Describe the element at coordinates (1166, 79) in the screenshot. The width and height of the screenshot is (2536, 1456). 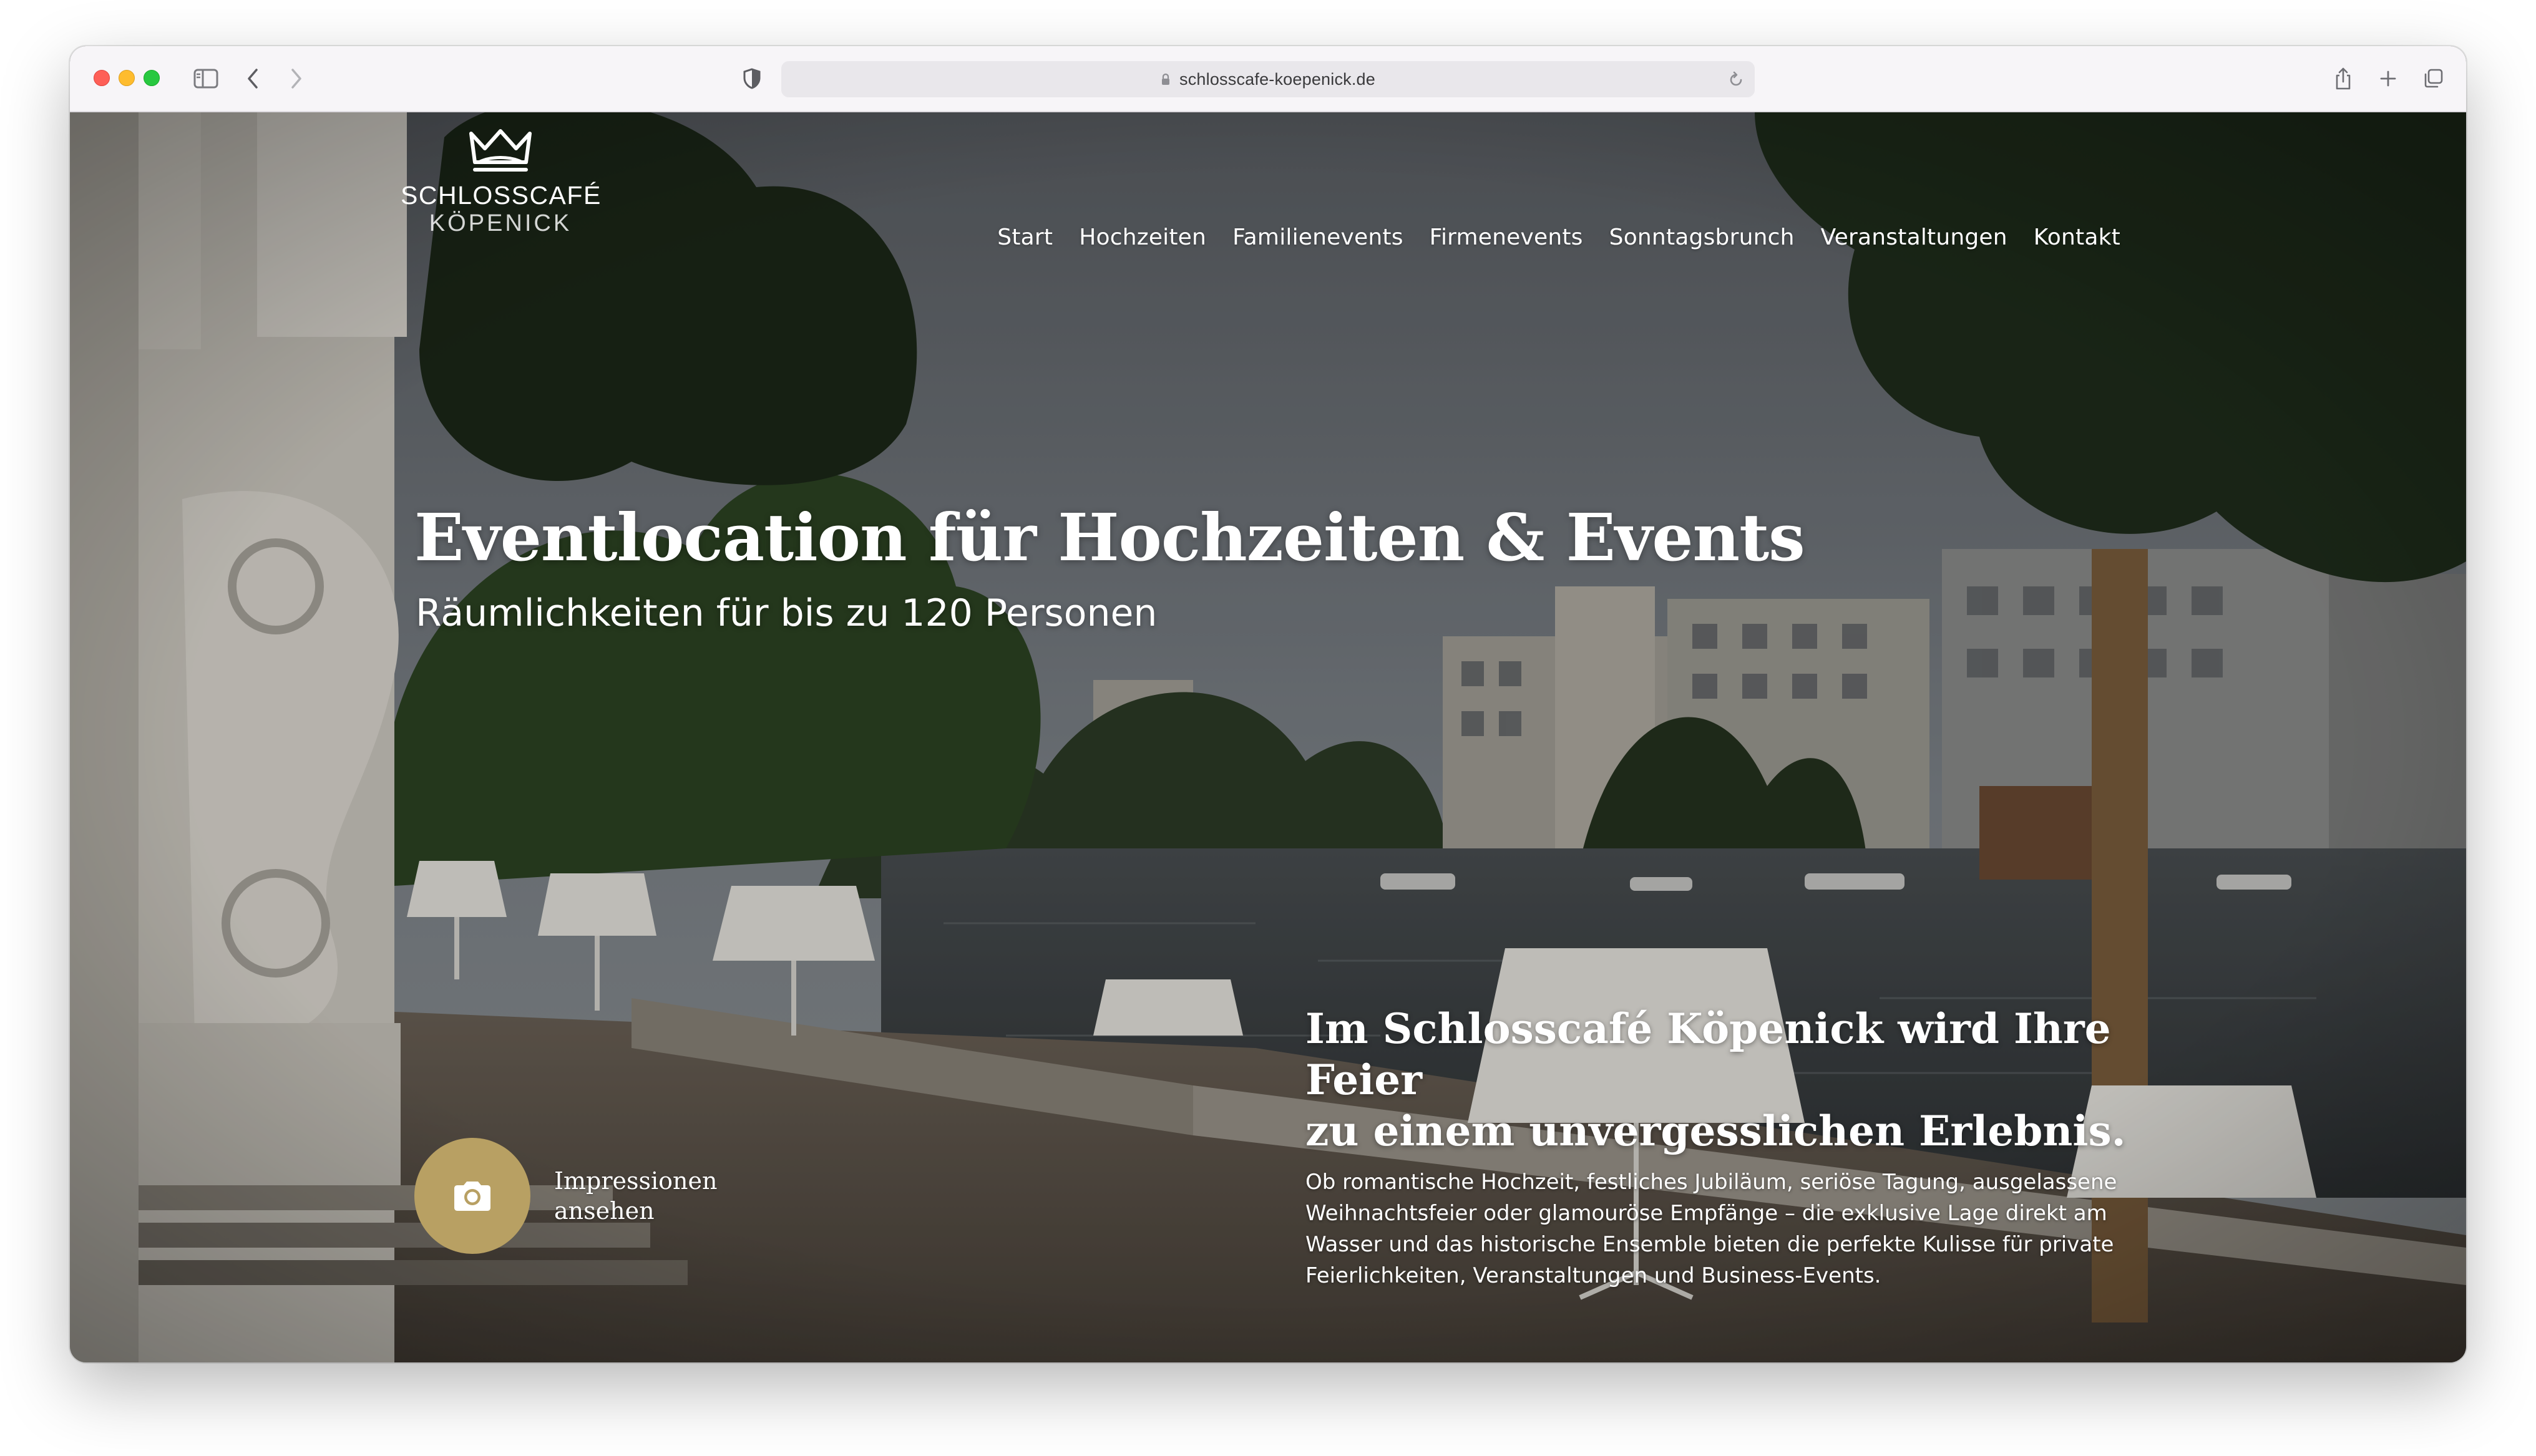
I see `lock-icon` at that location.